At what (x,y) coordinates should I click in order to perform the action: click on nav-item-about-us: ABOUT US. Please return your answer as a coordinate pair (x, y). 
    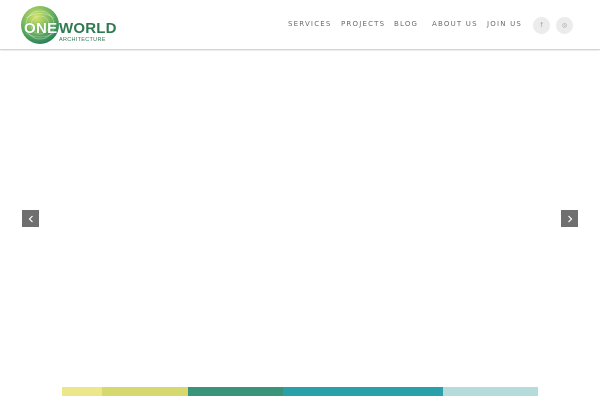
    Looking at the image, I should click on (455, 24).